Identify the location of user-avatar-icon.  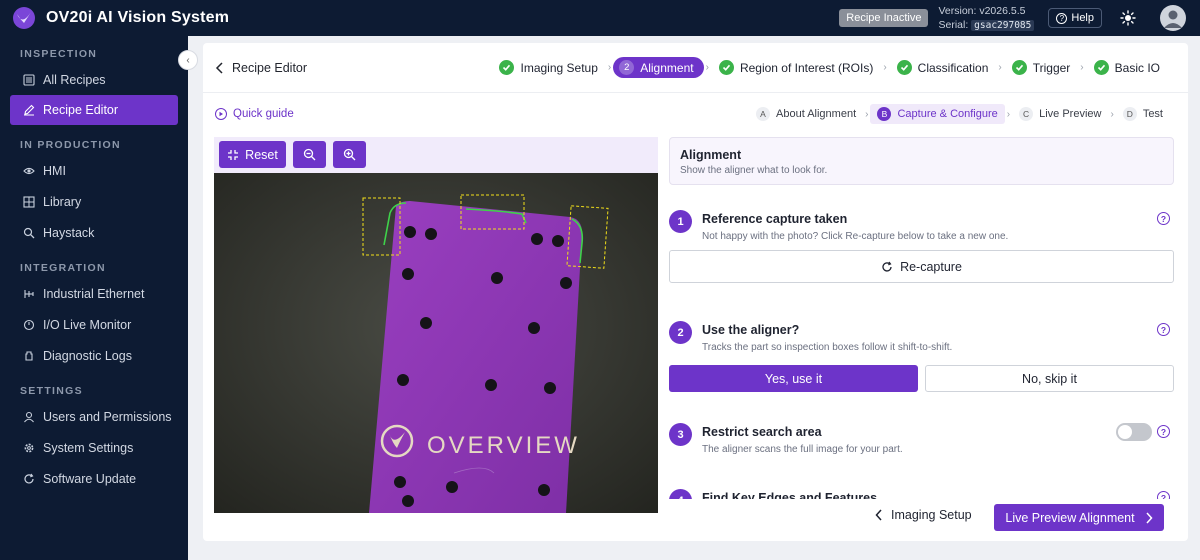
(1173, 19).